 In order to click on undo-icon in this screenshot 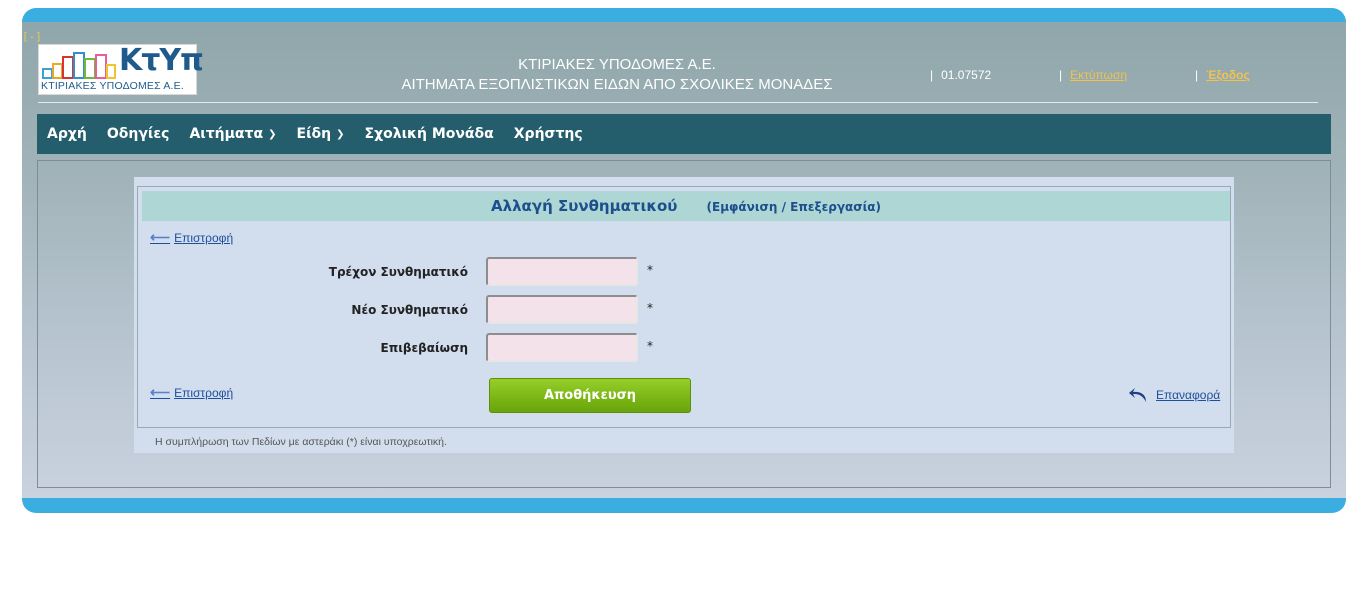, I will do `click(1137, 395)`.